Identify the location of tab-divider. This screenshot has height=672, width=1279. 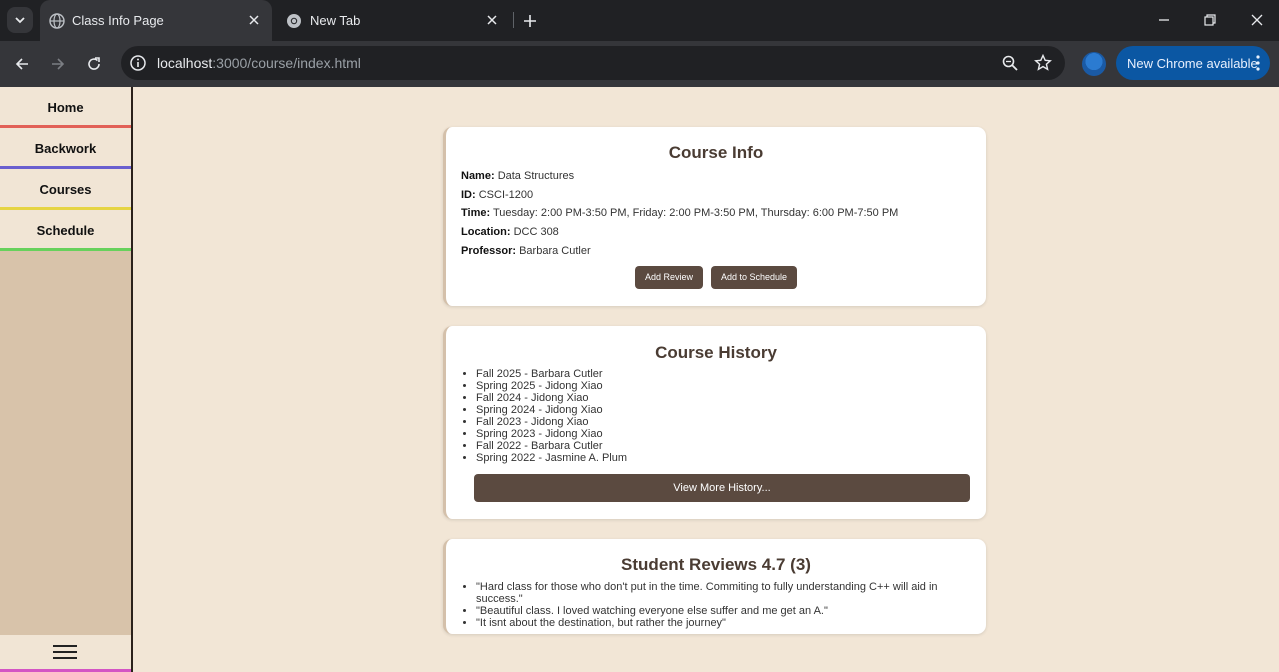
(513, 20).